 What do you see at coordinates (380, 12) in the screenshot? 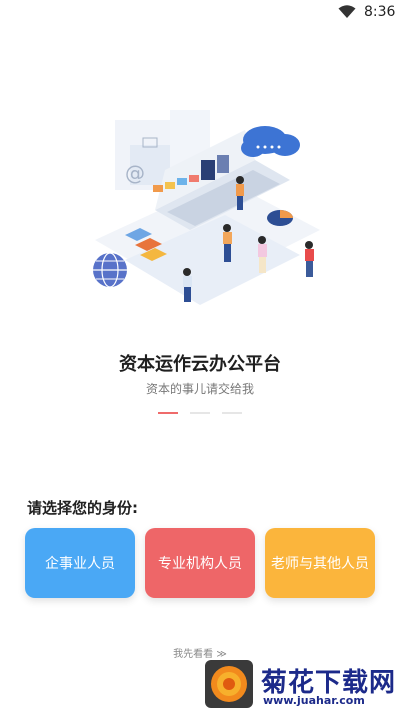
I see `status-time: 8:36` at bounding box center [380, 12].